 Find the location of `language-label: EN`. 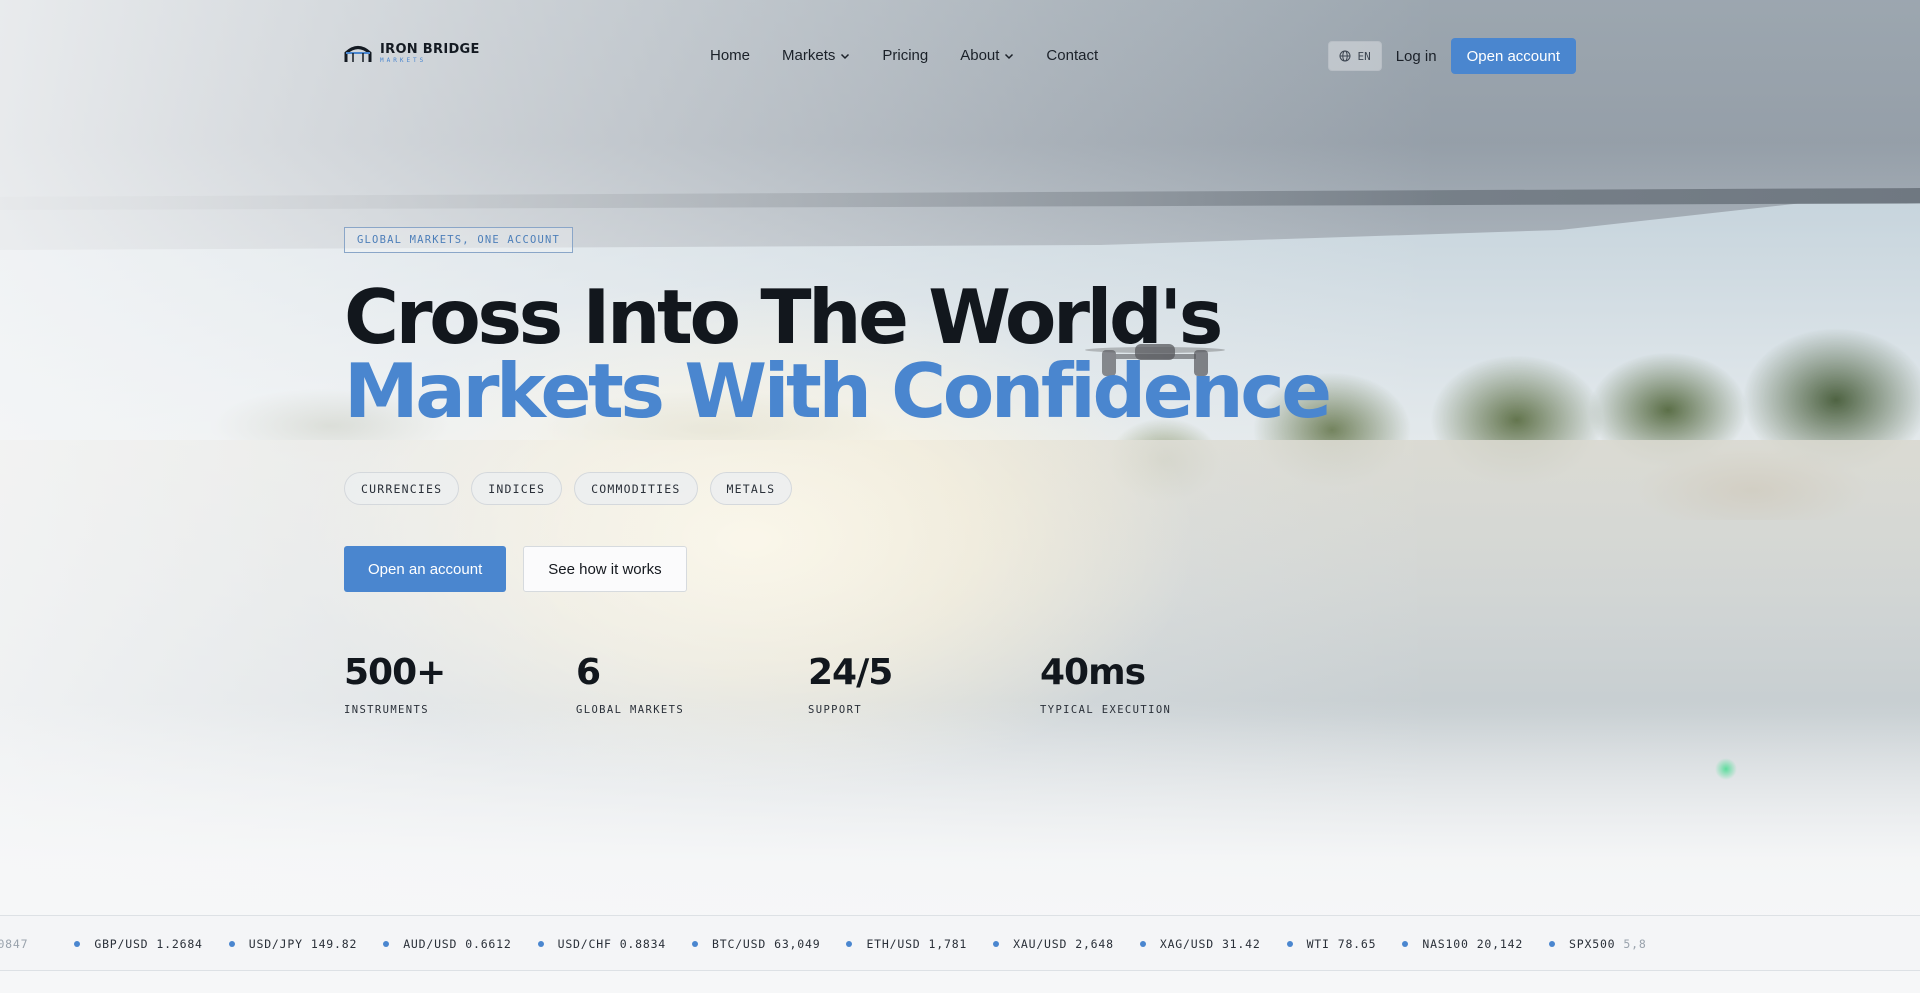

language-label: EN is located at coordinates (1364, 56).